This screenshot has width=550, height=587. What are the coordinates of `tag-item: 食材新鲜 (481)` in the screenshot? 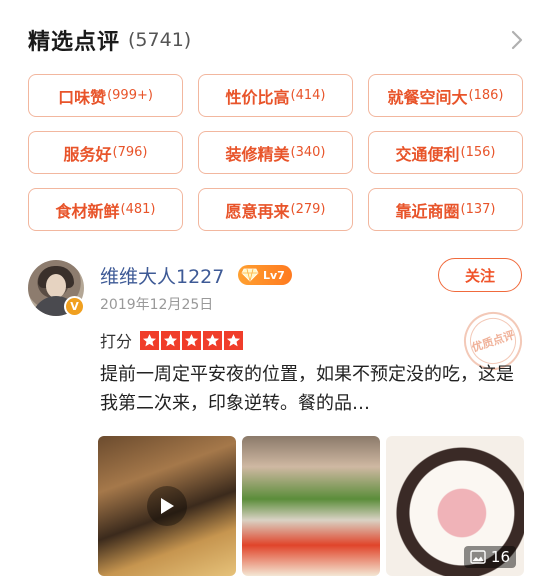 It's located at (105, 209).